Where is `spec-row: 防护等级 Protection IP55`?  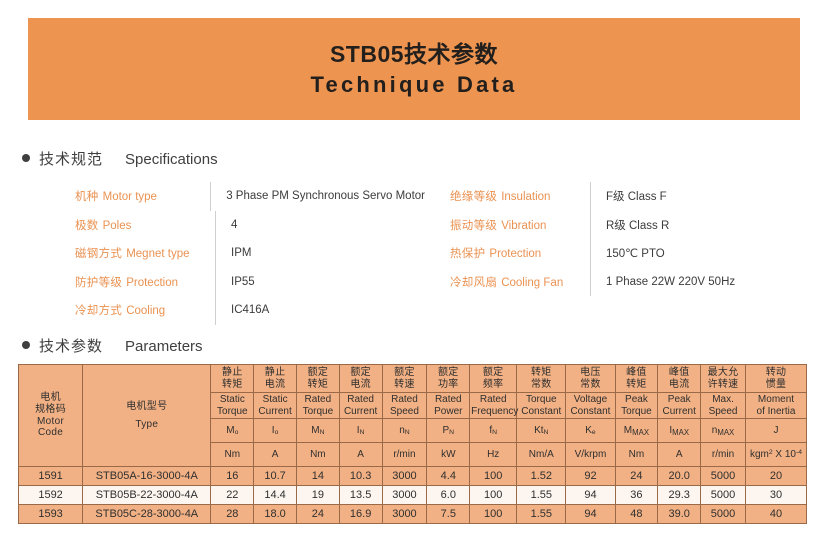
spec-row: 防护等级 Protection IP55 is located at coordinates (250, 281).